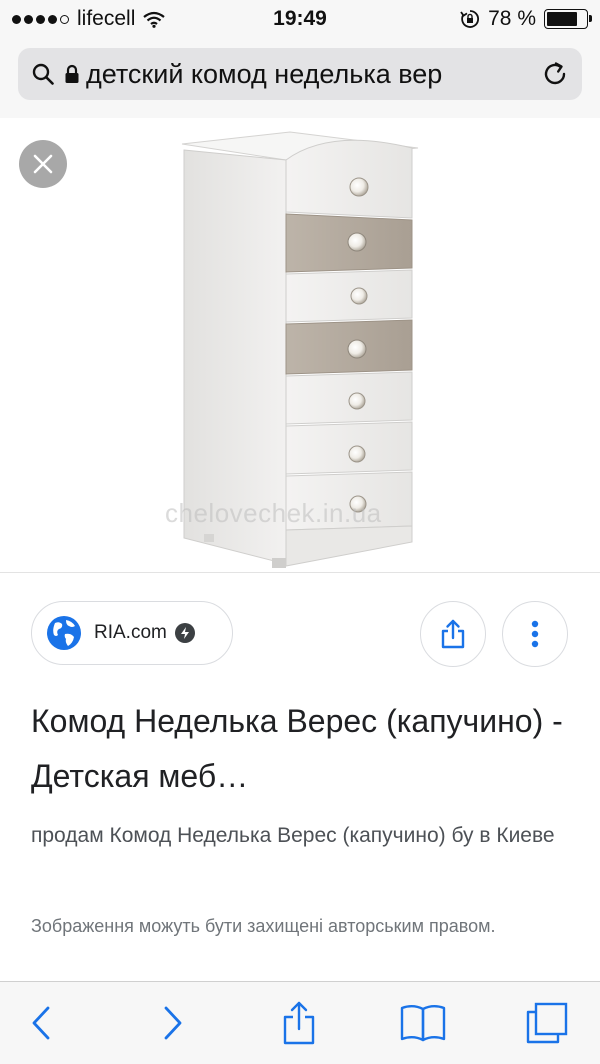 This screenshot has height=1064, width=600. I want to click on battery-group: 78 %, so click(526, 19).